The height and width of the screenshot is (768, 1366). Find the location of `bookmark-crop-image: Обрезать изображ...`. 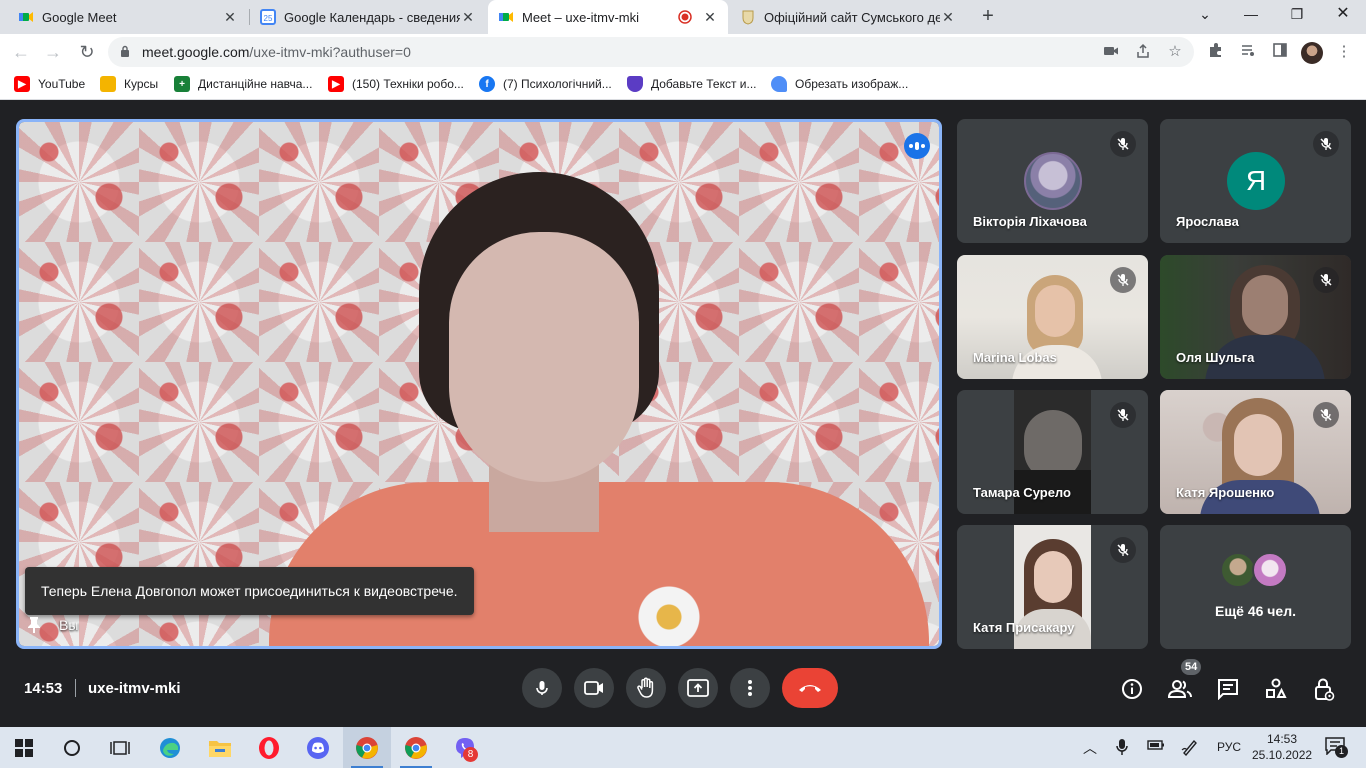

bookmark-crop-image: Обрезать изображ... is located at coordinates (839, 84).